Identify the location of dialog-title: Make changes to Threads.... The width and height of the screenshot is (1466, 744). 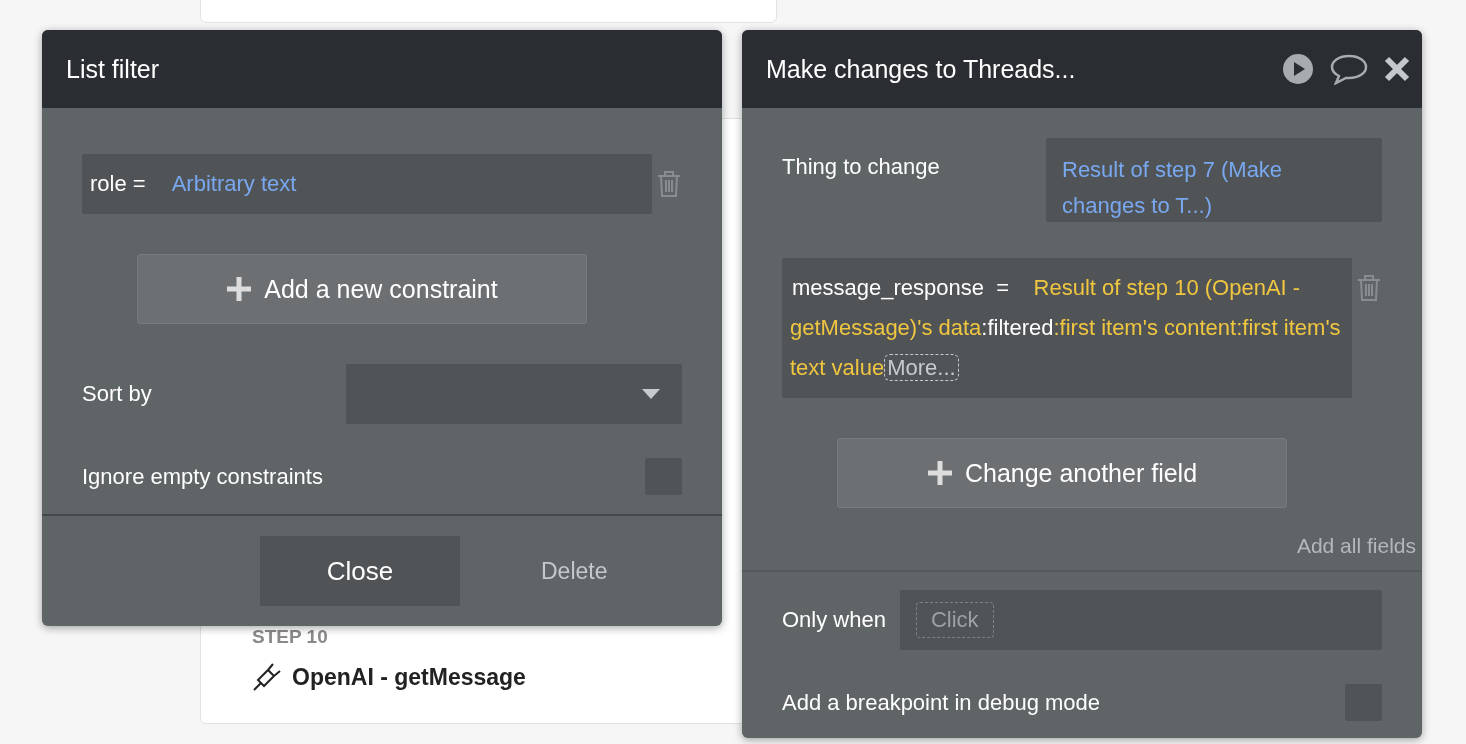
(921, 69).